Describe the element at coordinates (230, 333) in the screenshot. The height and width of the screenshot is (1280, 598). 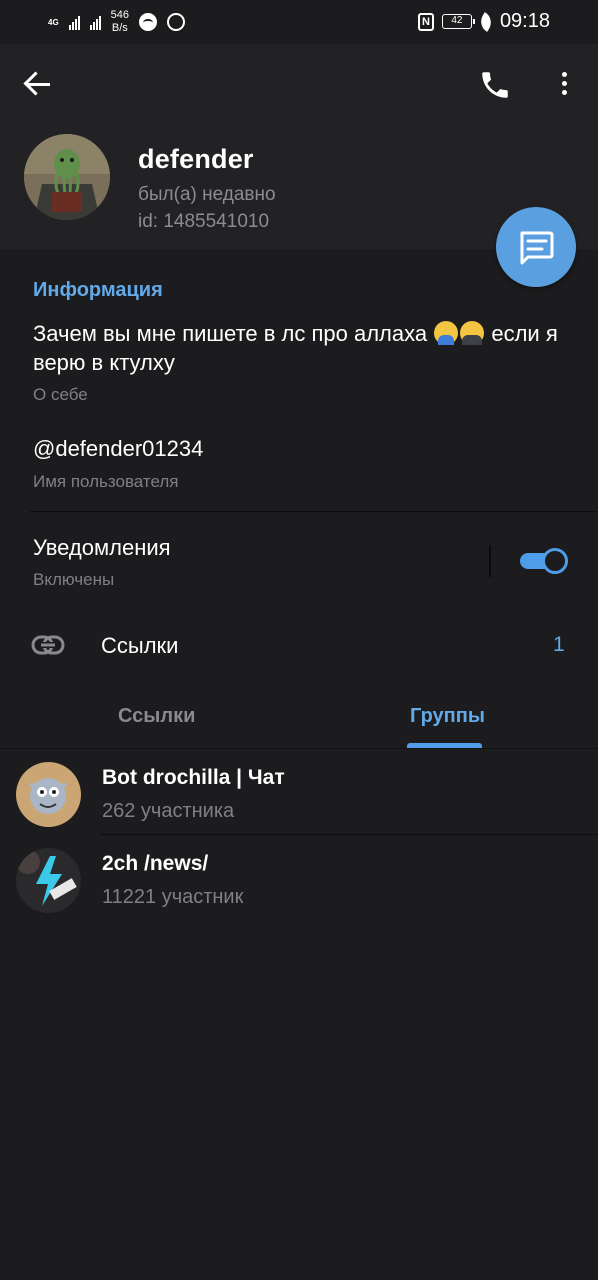
I see `bio-text-start: Зачем вы мне пишете в лс про аллаха` at that location.